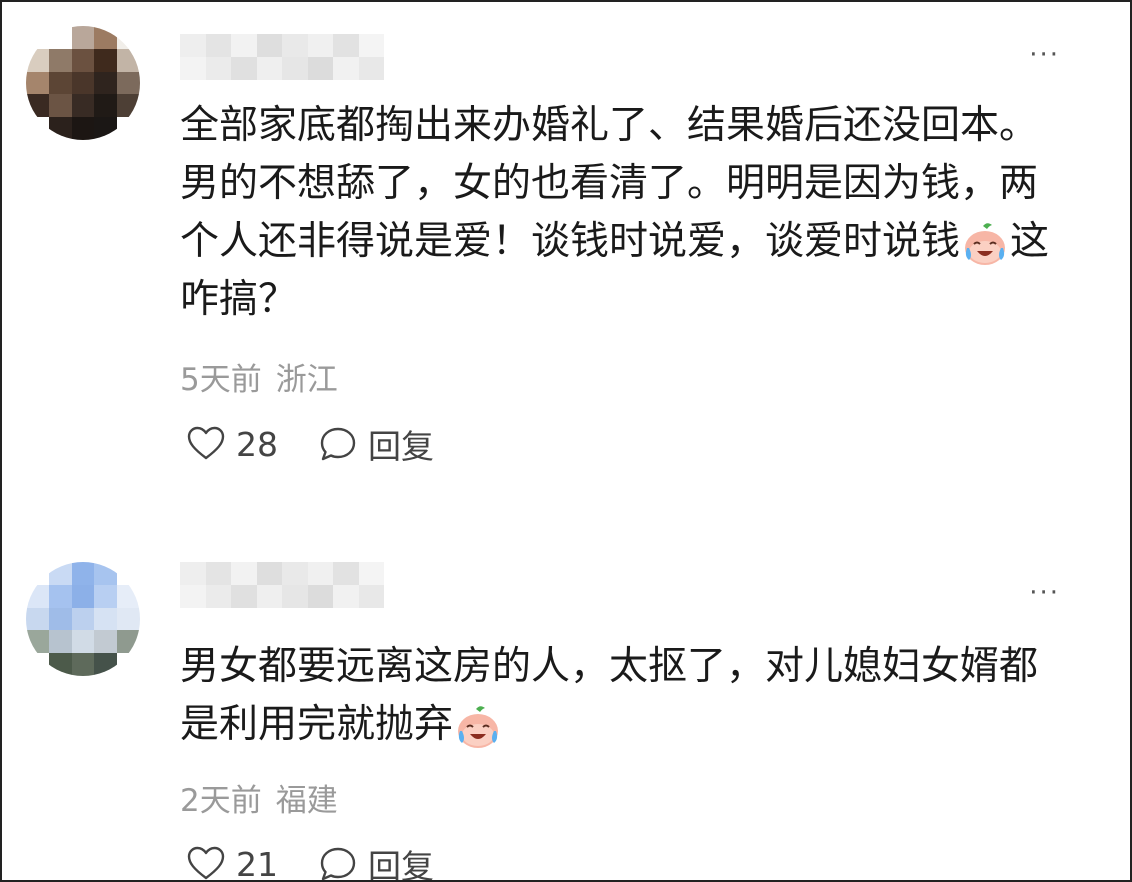 The image size is (1132, 882). What do you see at coordinates (401, 864) in the screenshot?
I see `reply-label: 回复` at bounding box center [401, 864].